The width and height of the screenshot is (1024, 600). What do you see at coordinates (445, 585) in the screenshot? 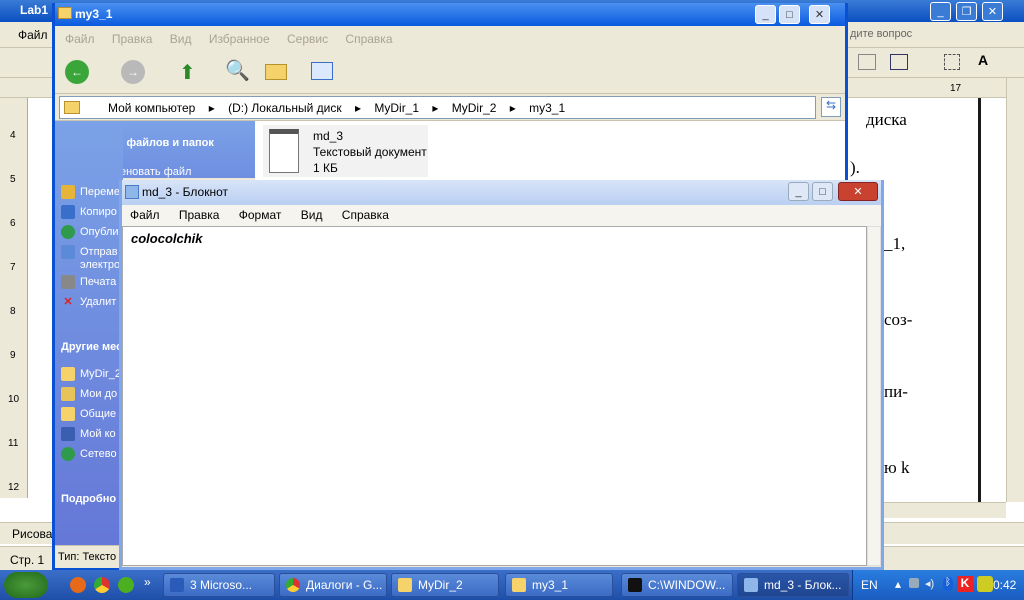
I see `taskbar-item-mydir2: MyDir_2` at bounding box center [445, 585].